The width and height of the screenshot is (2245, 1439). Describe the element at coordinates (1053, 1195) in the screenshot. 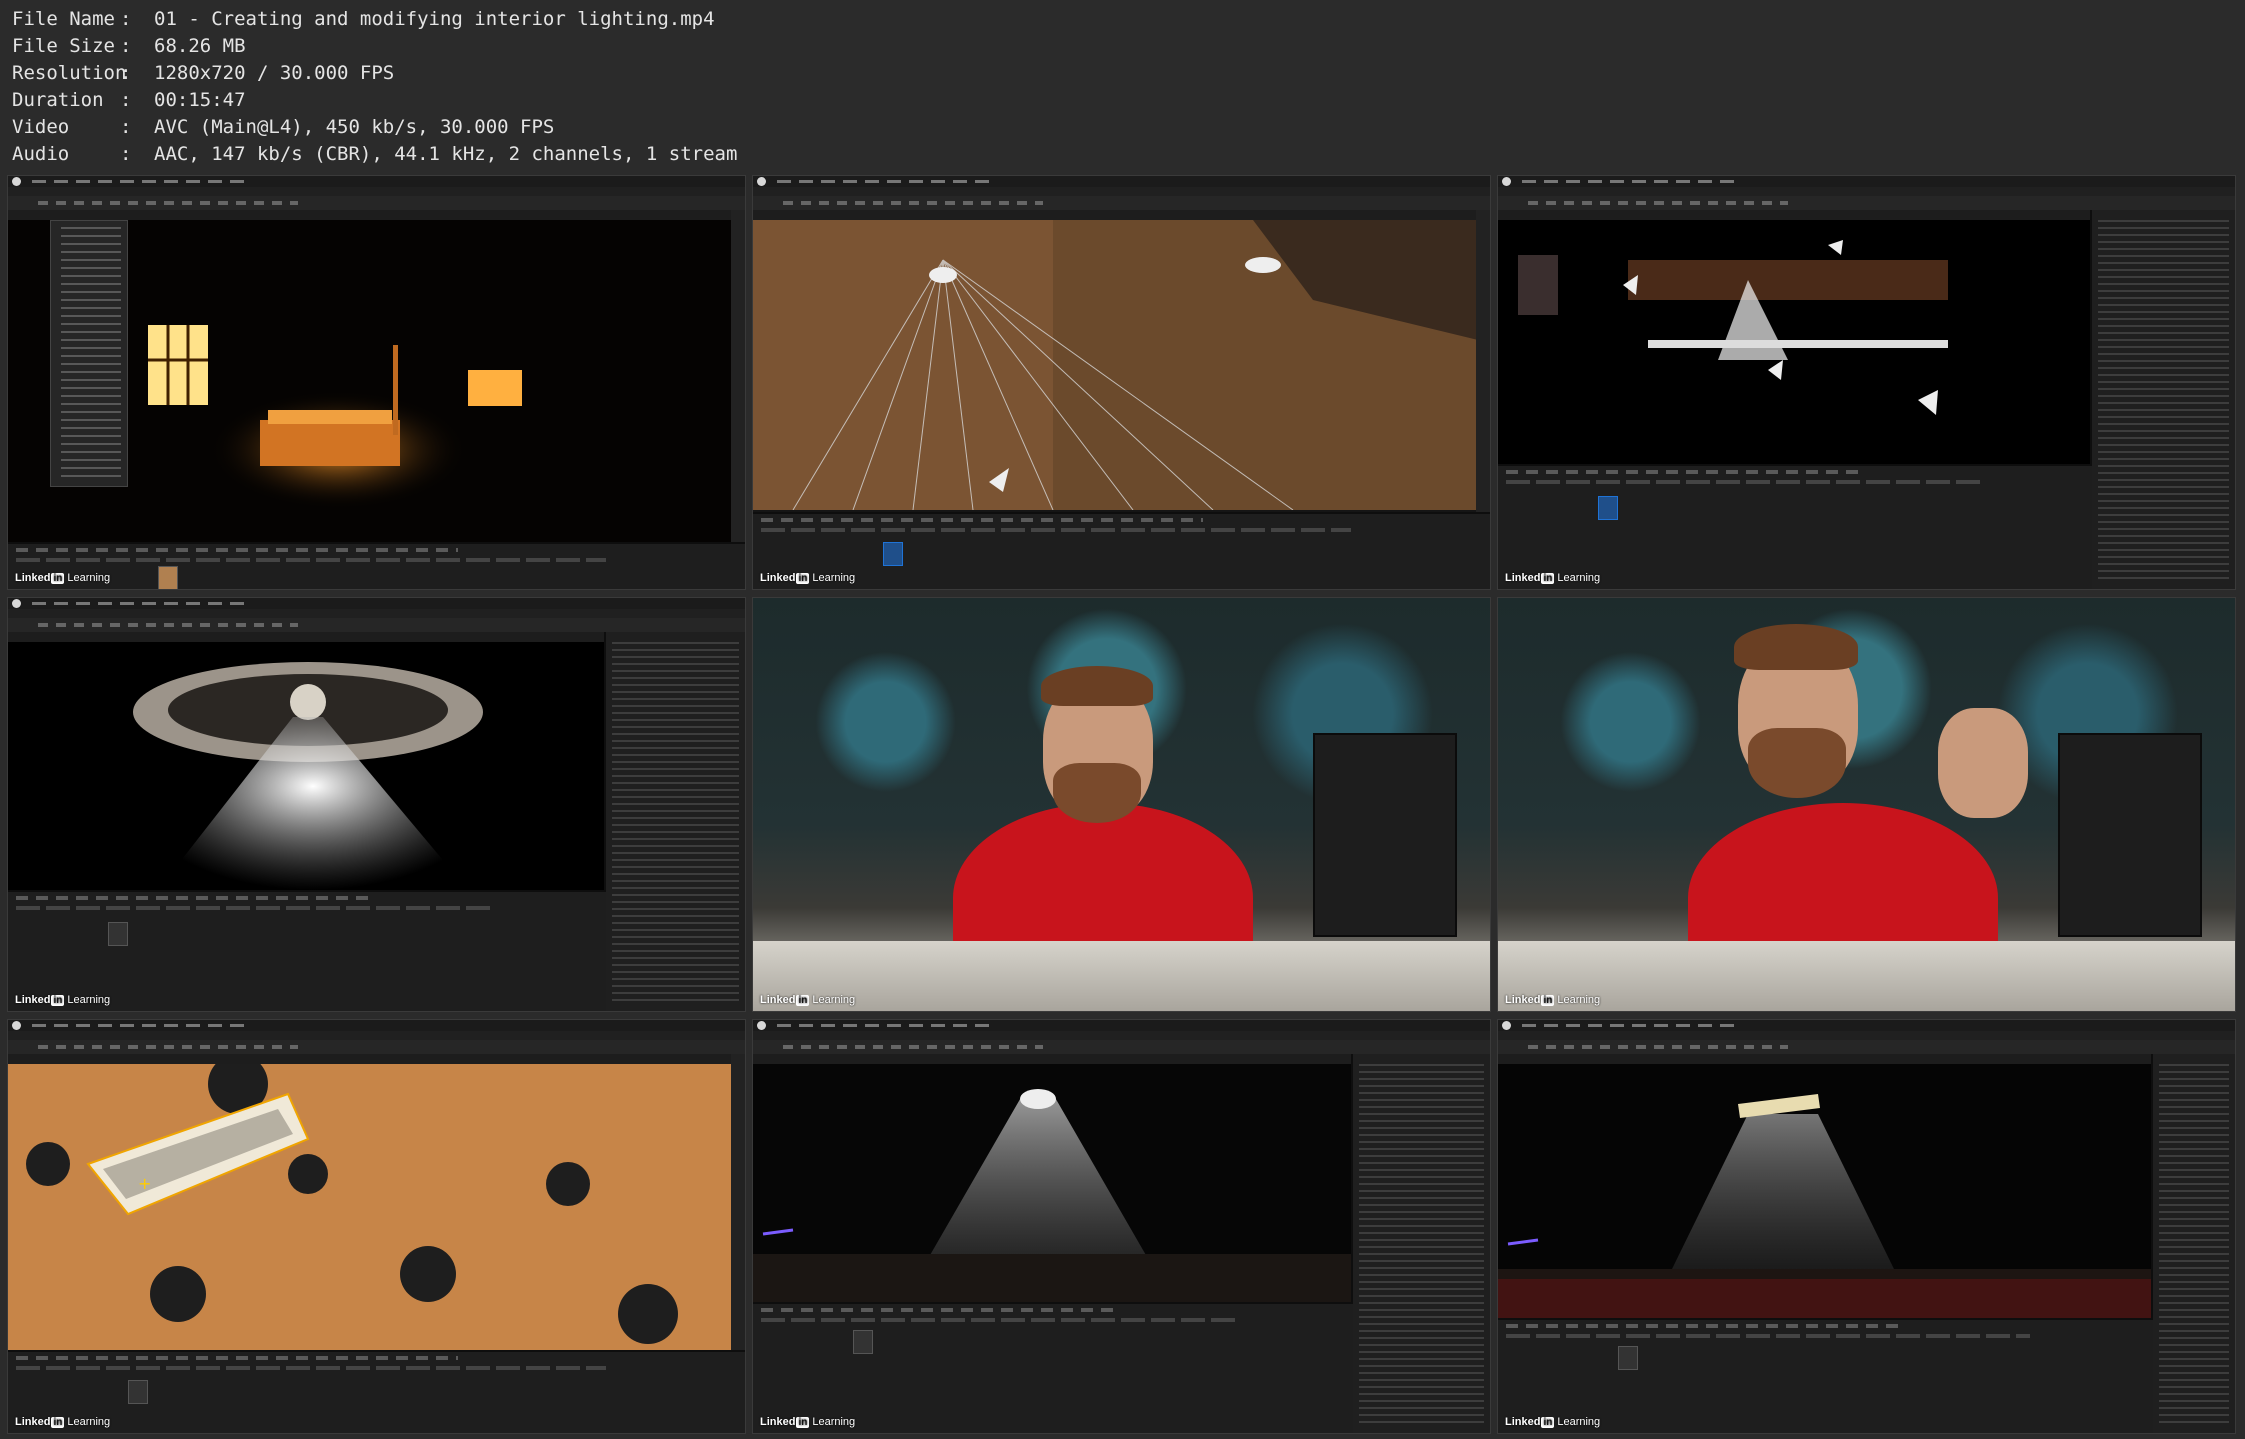

I see `scene-spotlight` at that location.